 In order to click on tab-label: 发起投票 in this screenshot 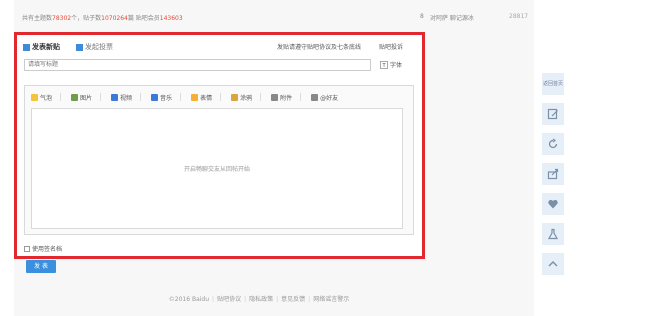, I will do `click(99, 47)`.